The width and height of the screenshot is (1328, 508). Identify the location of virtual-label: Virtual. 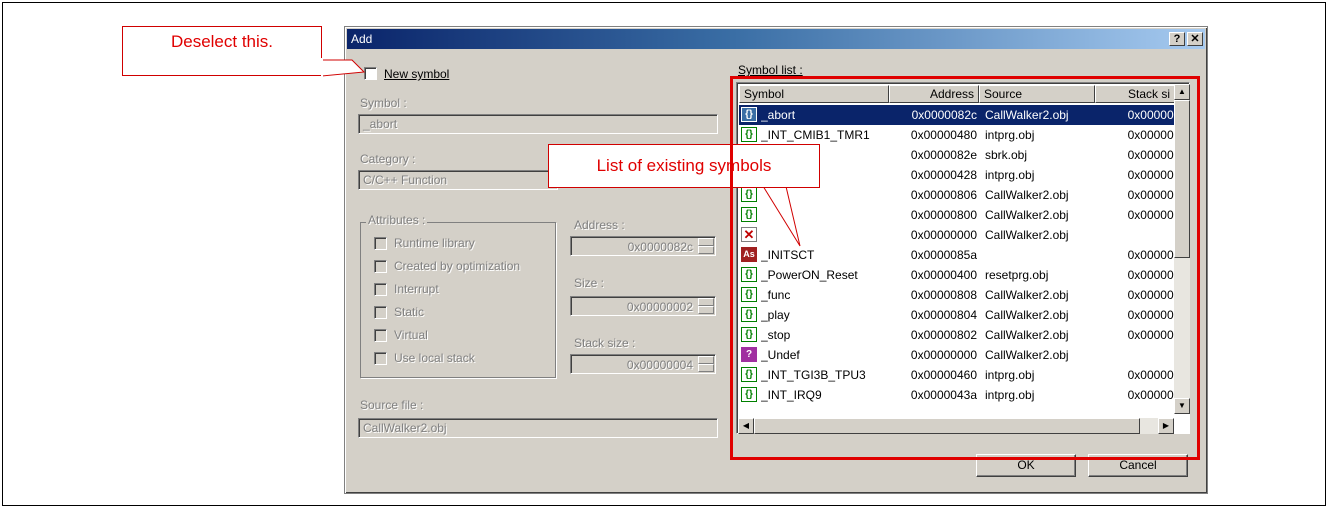
(411, 335).